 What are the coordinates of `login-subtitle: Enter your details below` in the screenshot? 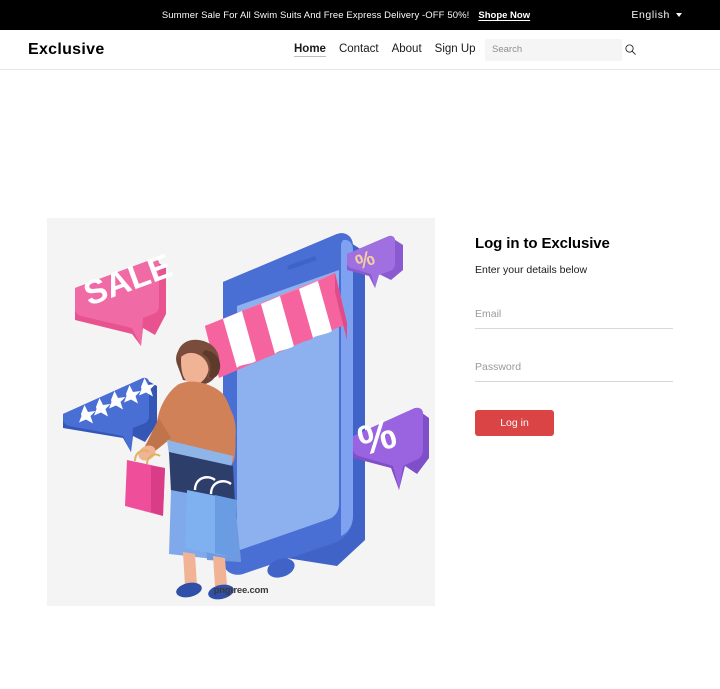 It's located at (531, 270).